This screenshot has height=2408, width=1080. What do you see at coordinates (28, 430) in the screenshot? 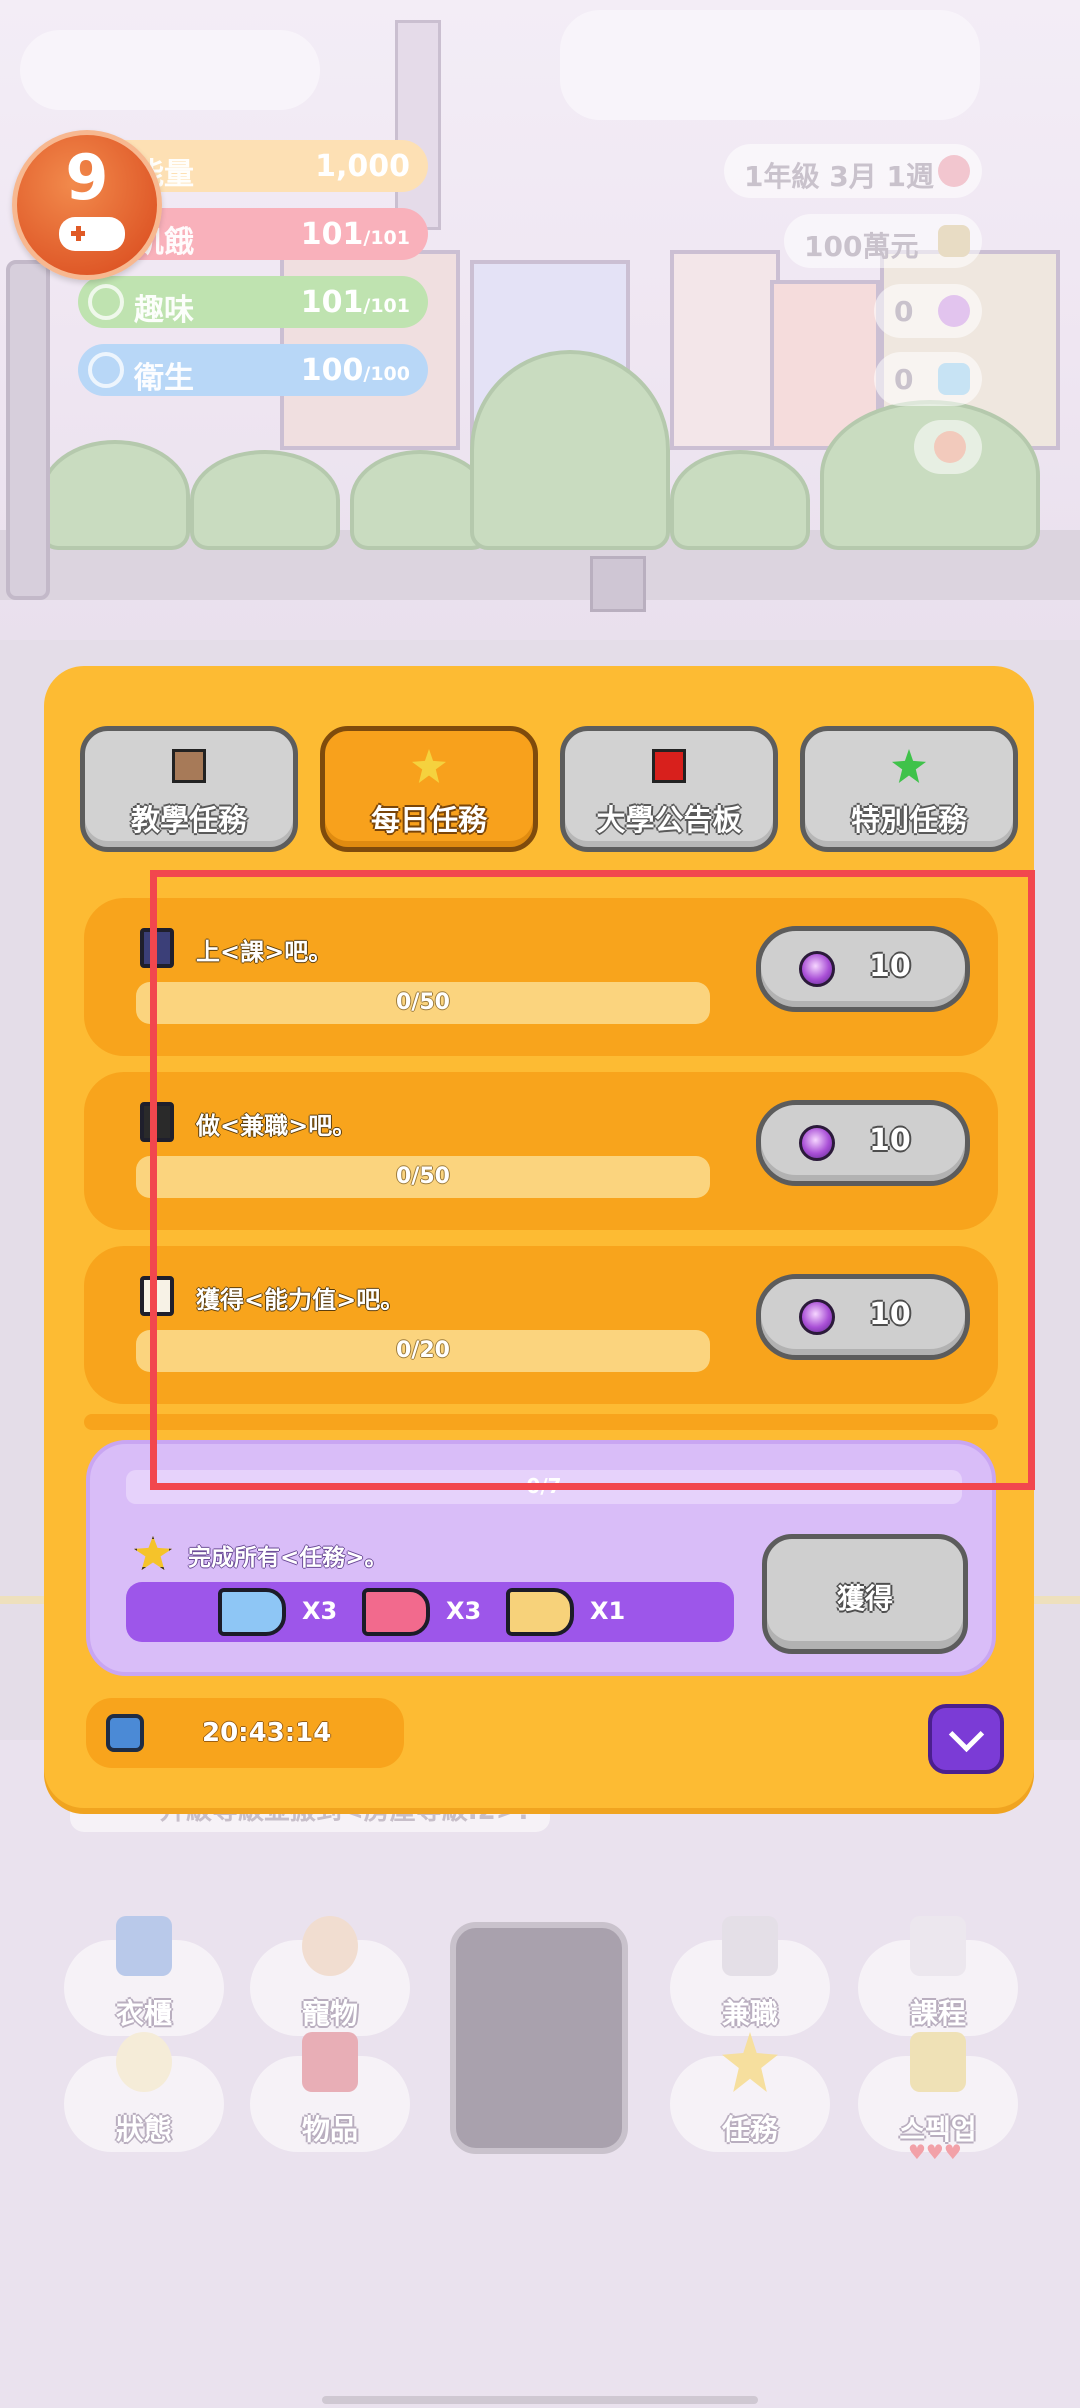
I see `street-lamp` at bounding box center [28, 430].